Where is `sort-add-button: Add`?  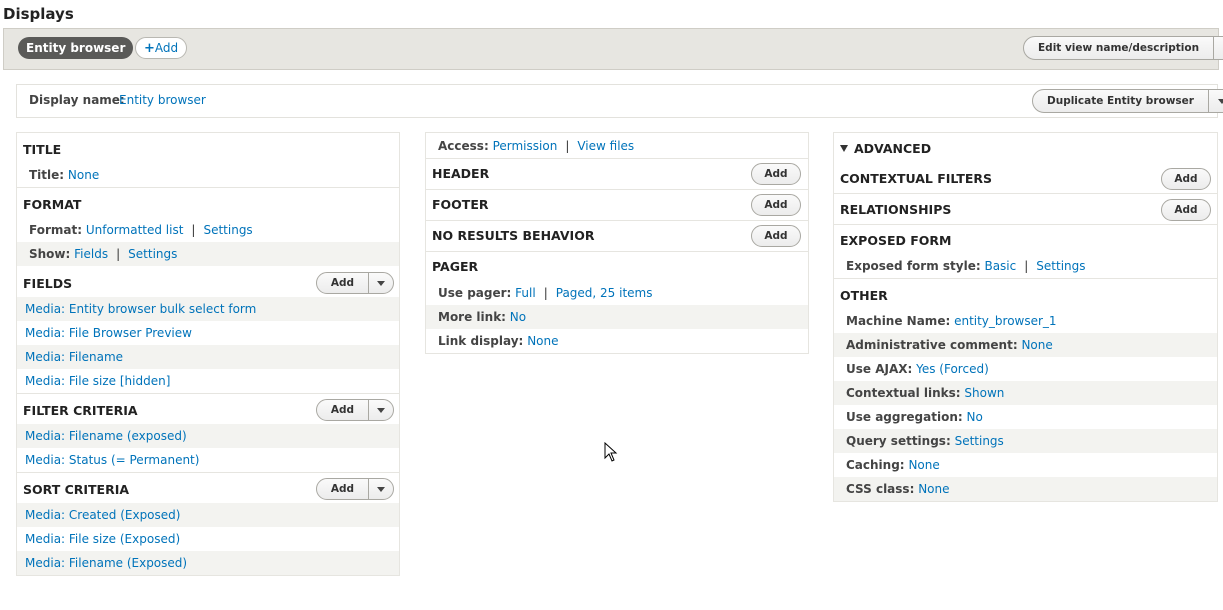
sort-add-button: Add is located at coordinates (355, 489).